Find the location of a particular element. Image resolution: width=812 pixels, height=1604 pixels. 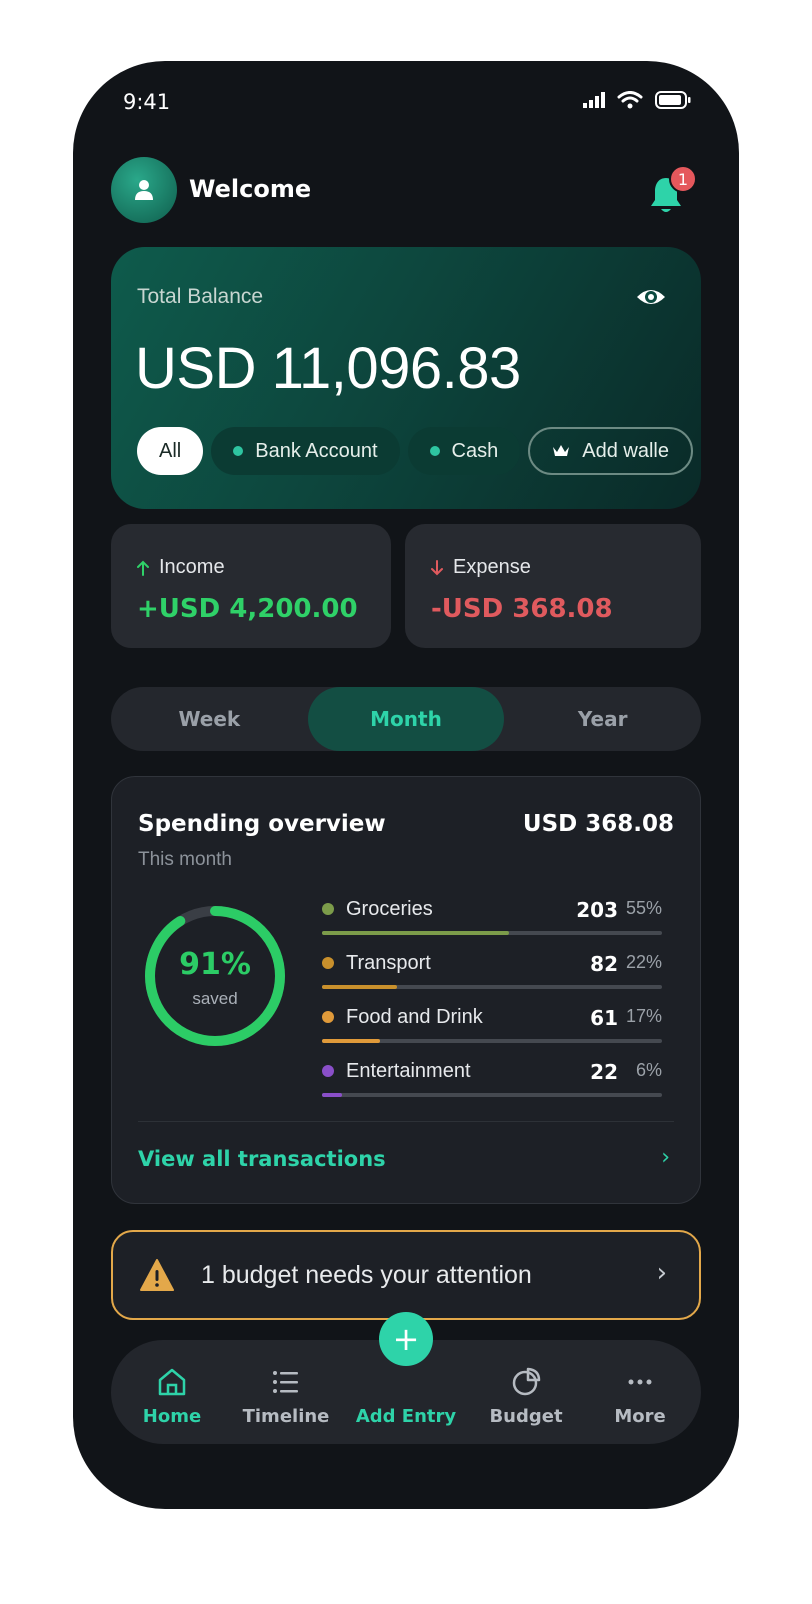

category-value: 82 is located at coordinates (604, 964).